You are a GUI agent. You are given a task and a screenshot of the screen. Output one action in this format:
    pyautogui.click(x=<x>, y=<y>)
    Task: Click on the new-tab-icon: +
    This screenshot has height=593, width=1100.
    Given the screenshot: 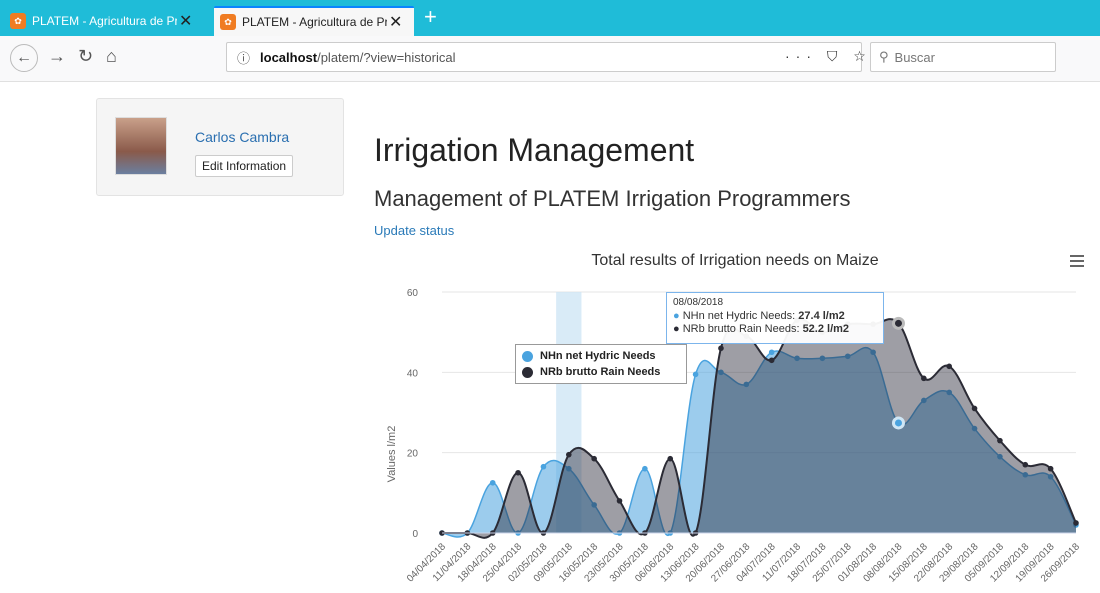 What is the action you would take?
    pyautogui.click(x=430, y=17)
    